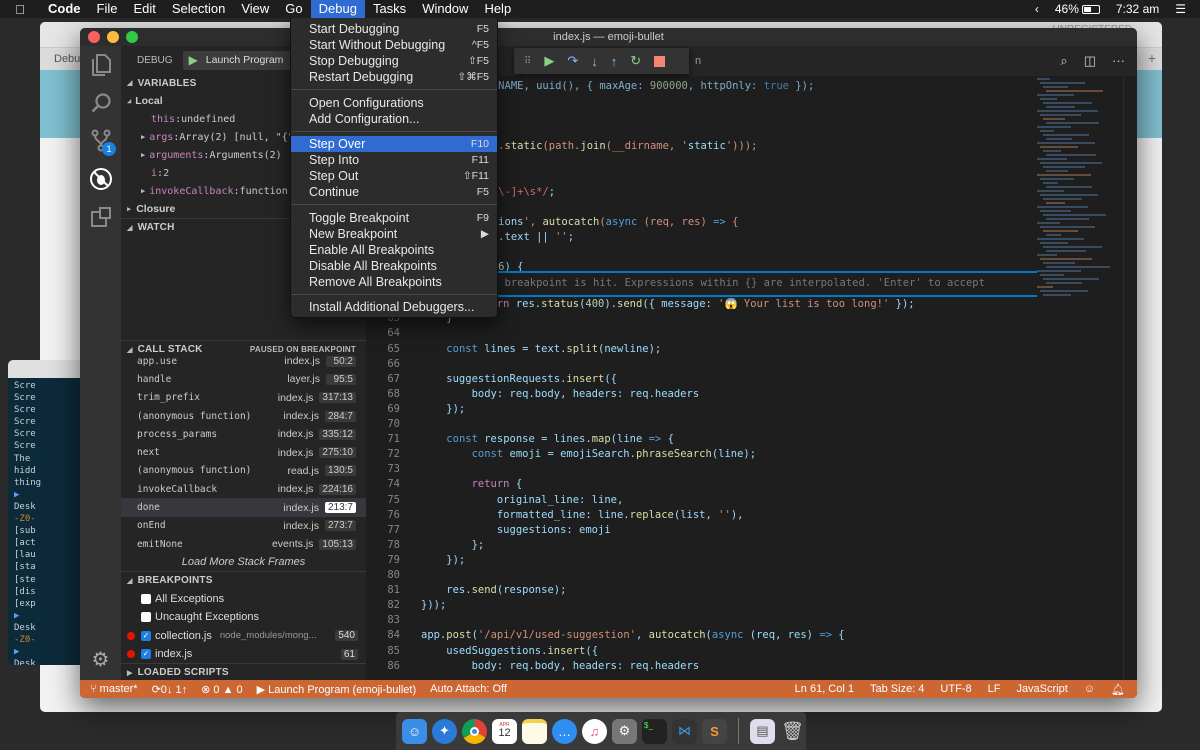 This screenshot has width=1200, height=750. Describe the element at coordinates (100, 65) in the screenshot. I see `explorer-icon` at that location.